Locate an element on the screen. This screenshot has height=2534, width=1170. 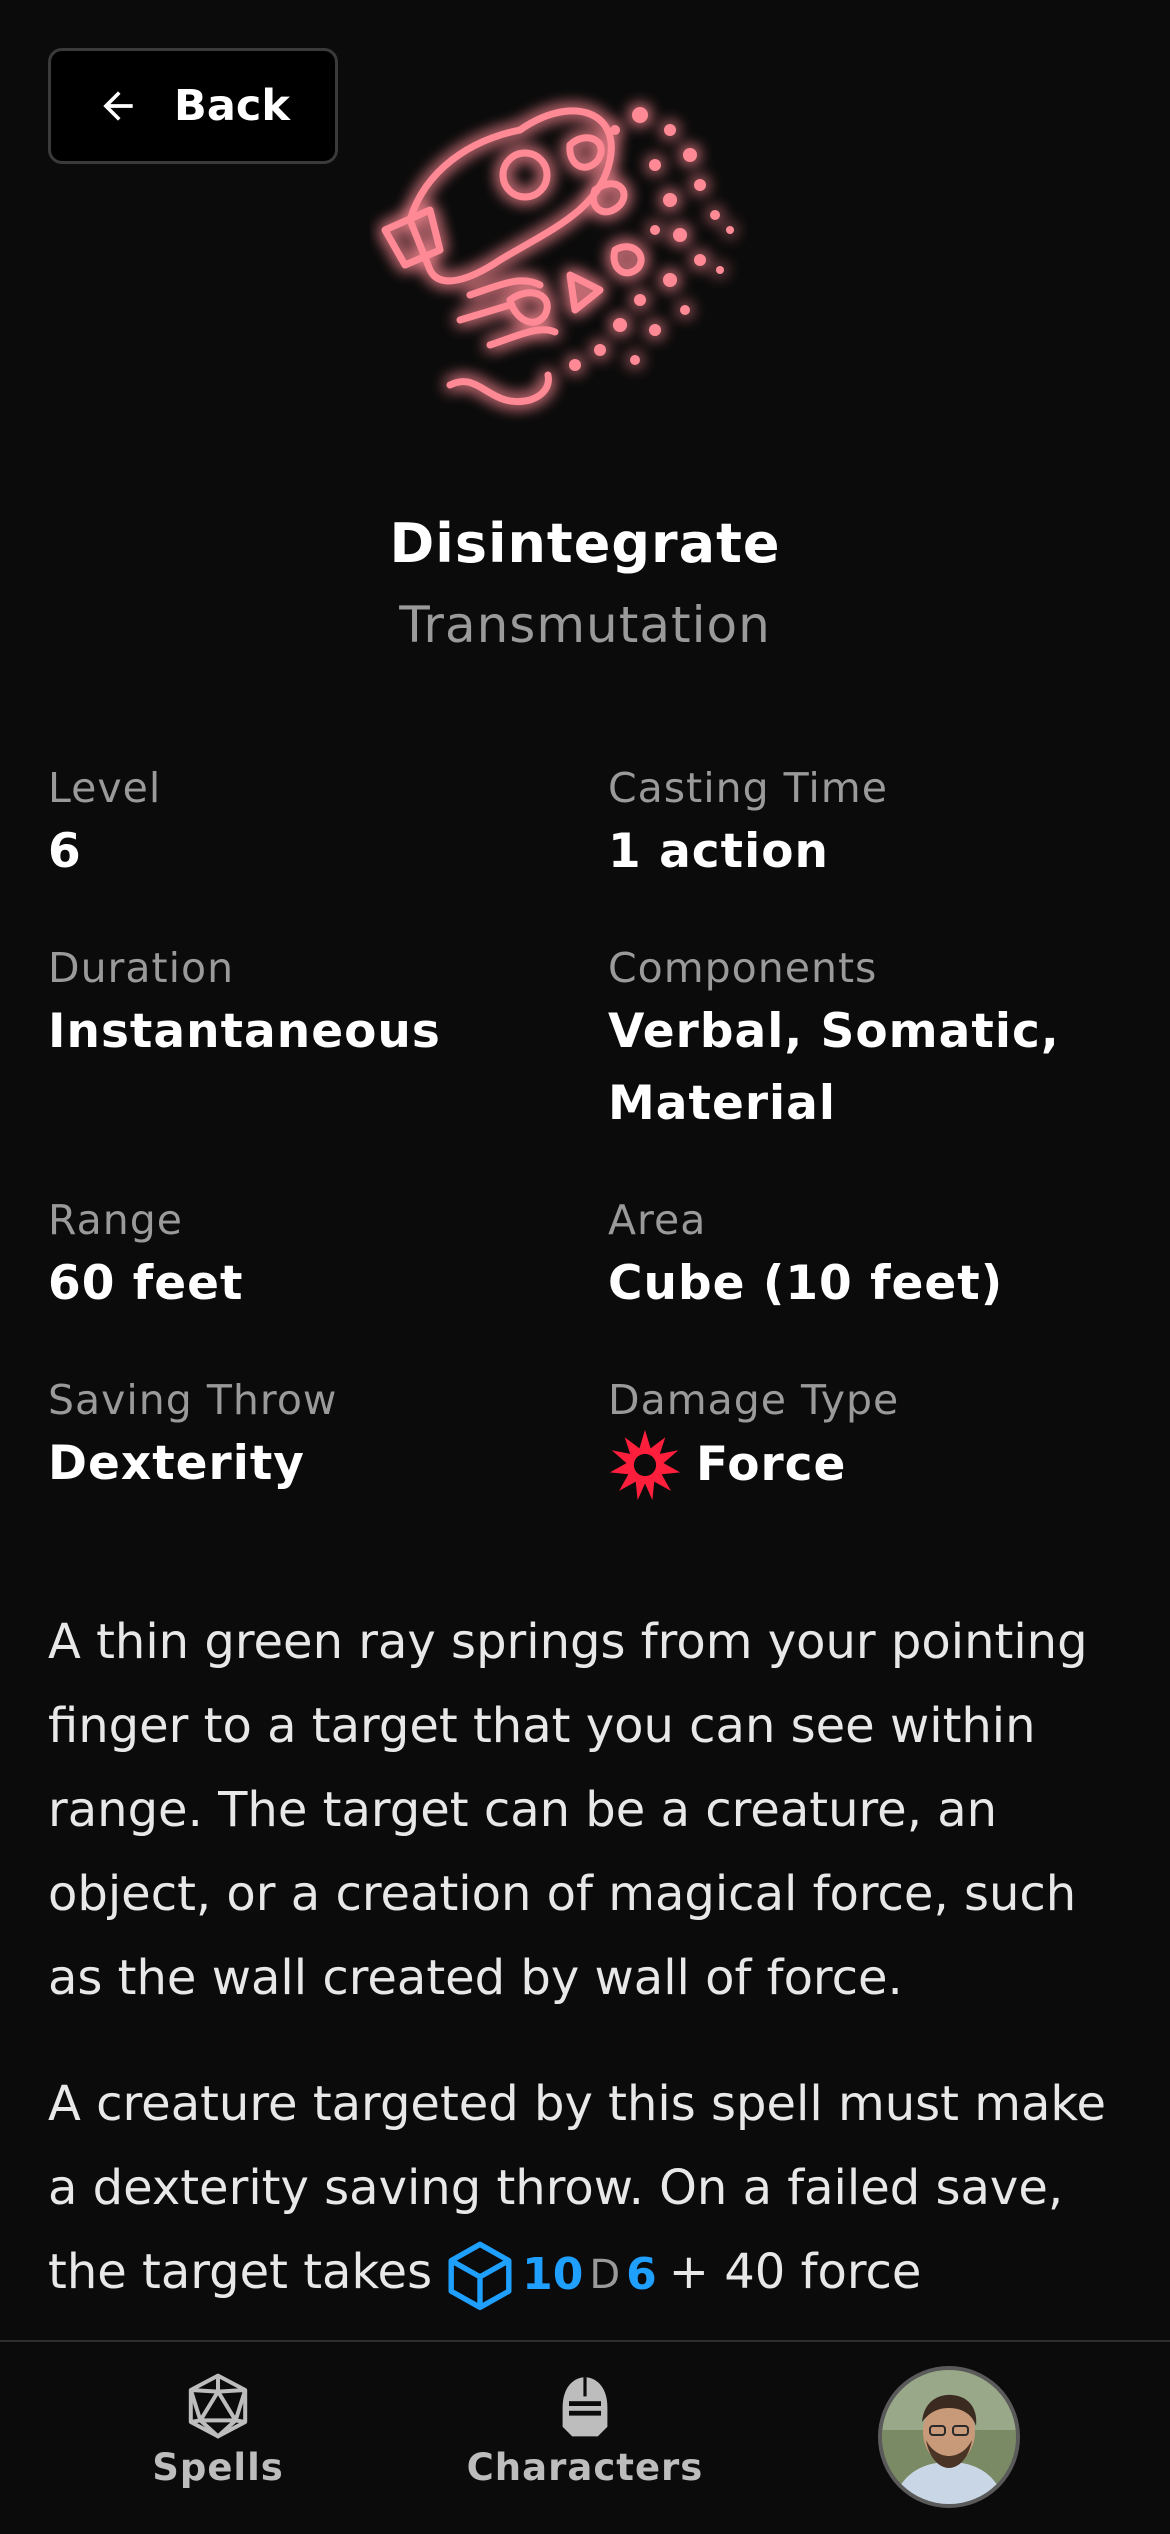
back-label: Back is located at coordinates (232, 106).